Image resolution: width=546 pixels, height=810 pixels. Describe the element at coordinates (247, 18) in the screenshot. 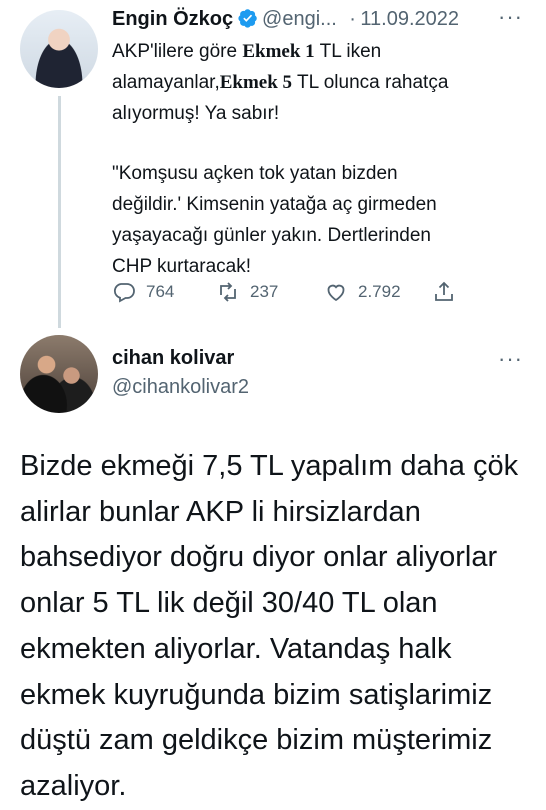

I see `verified-badge-icon` at that location.